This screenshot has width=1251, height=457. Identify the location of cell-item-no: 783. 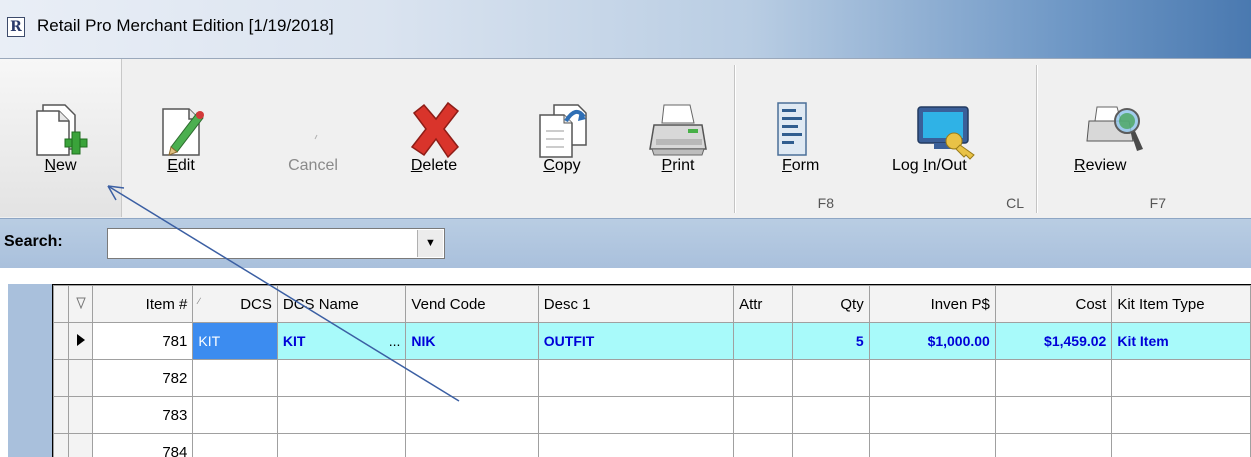
(143, 415).